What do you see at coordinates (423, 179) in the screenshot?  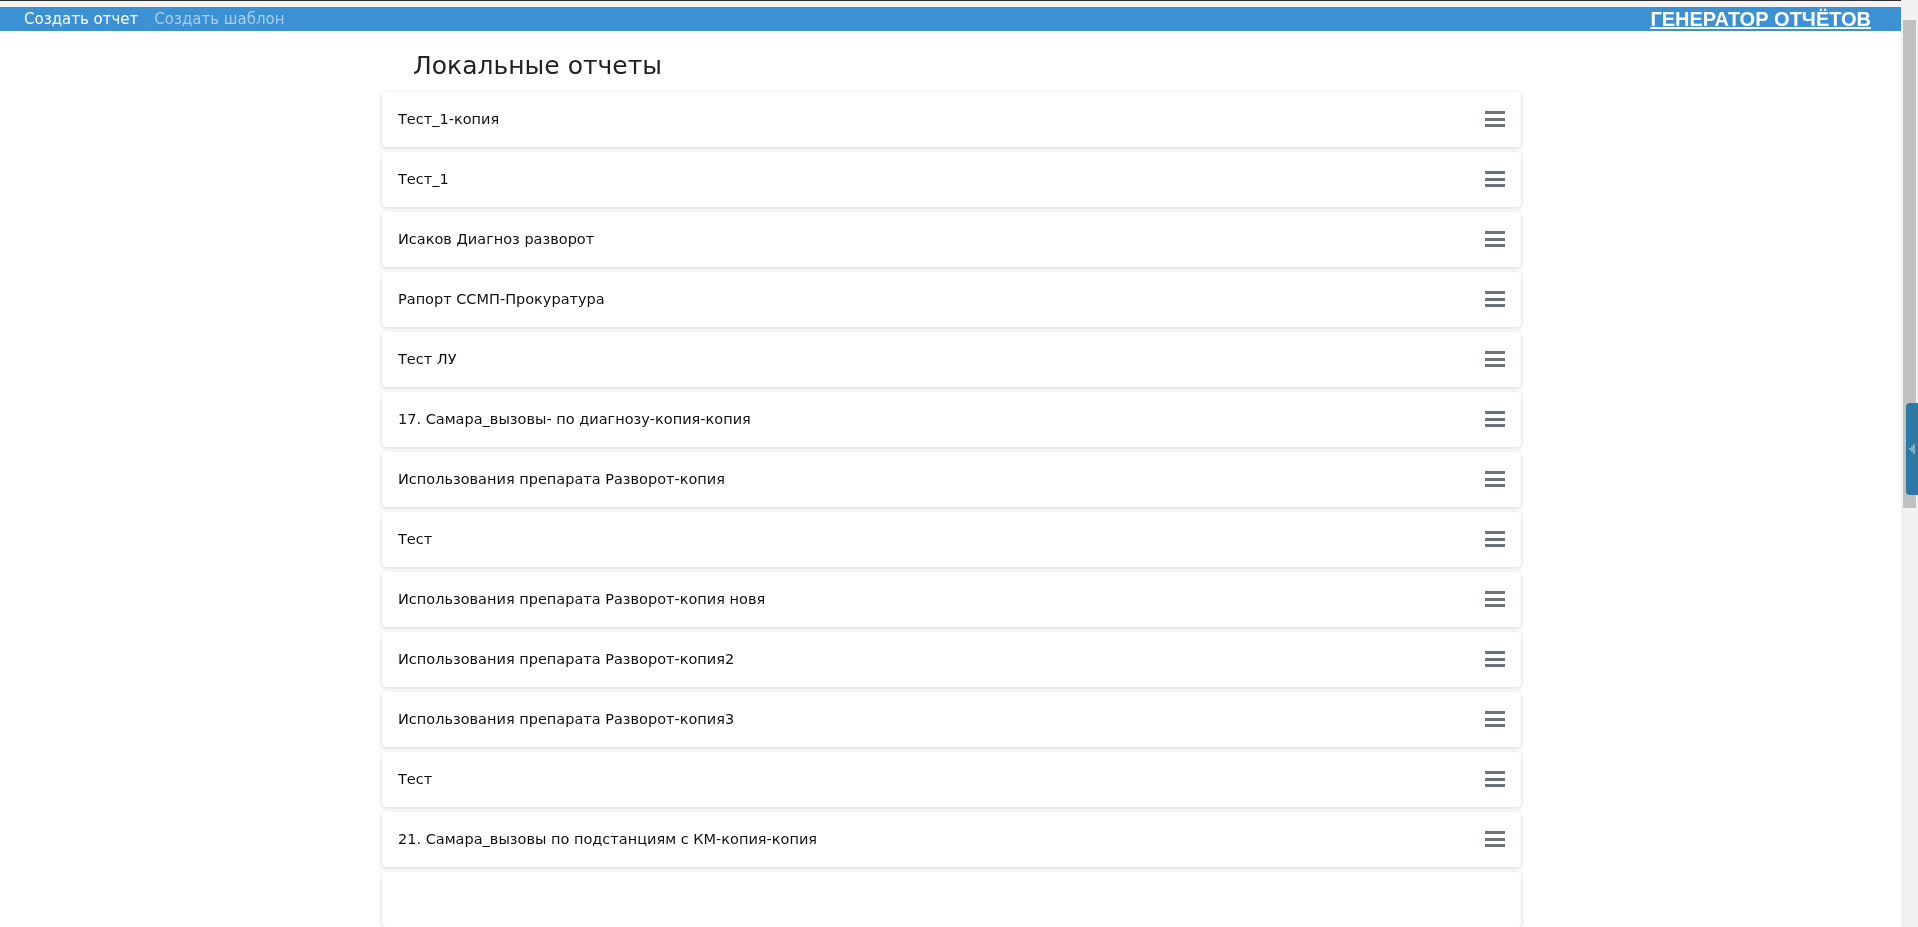 I see `report-name: Тест_1` at bounding box center [423, 179].